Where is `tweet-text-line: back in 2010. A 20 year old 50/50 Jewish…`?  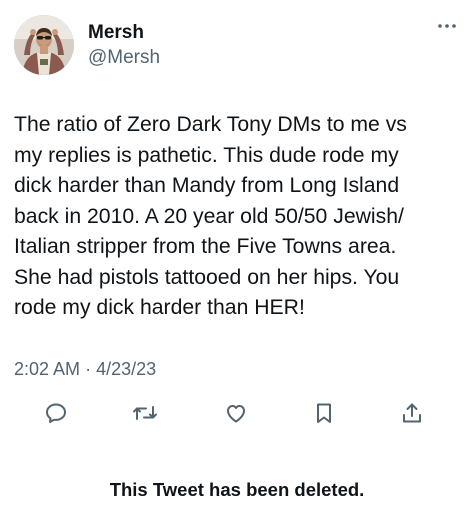
tweet-text-line: back in 2010. A 20 year old 50/50 Jewish… is located at coordinates (209, 216).